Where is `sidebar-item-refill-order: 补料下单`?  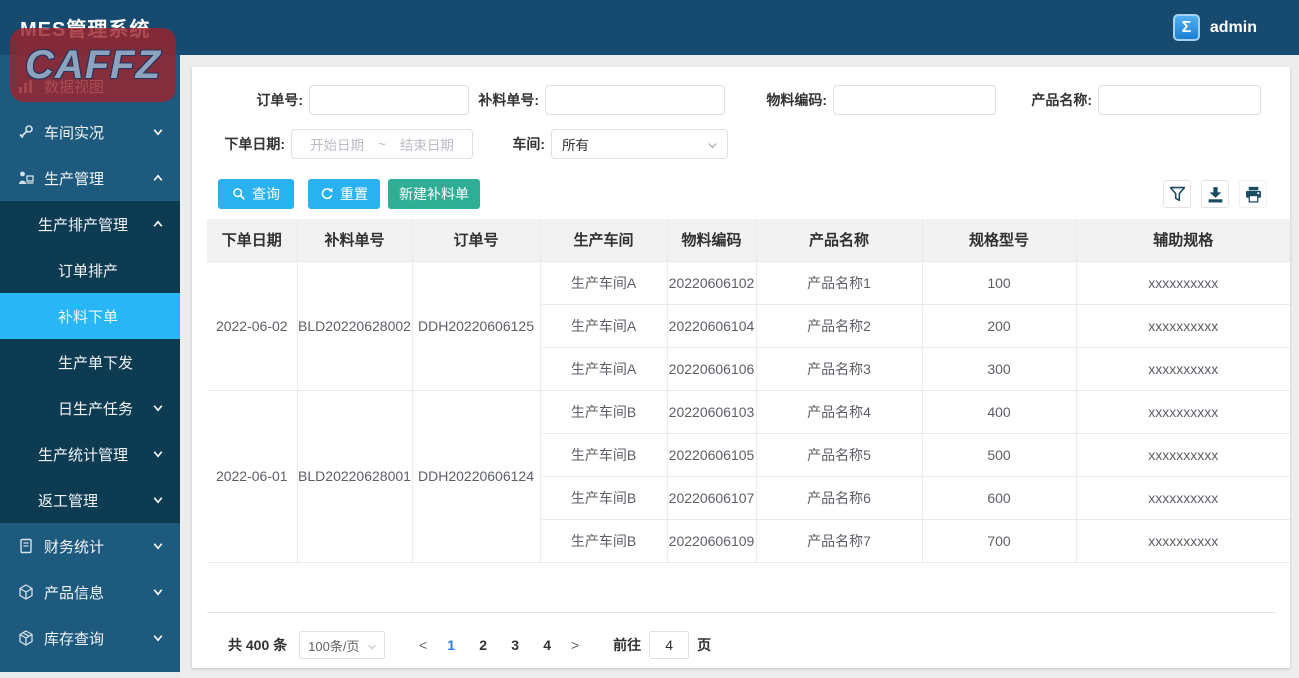
sidebar-item-refill-order: 补料下单 is located at coordinates (90, 316).